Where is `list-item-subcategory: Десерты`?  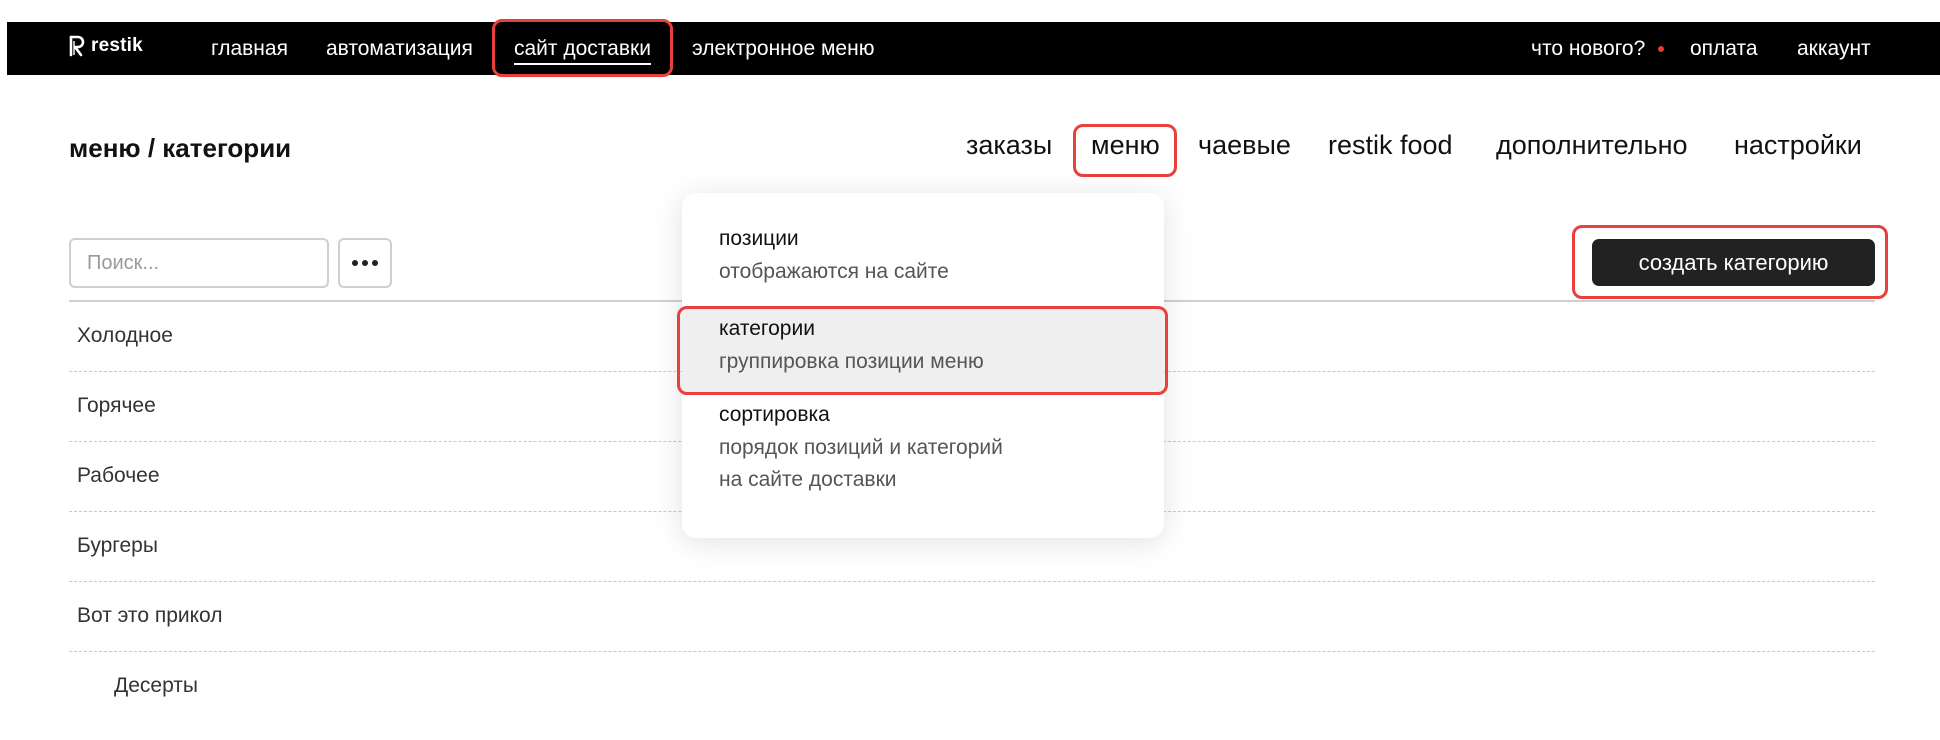
list-item-subcategory: Десерты is located at coordinates (972, 687).